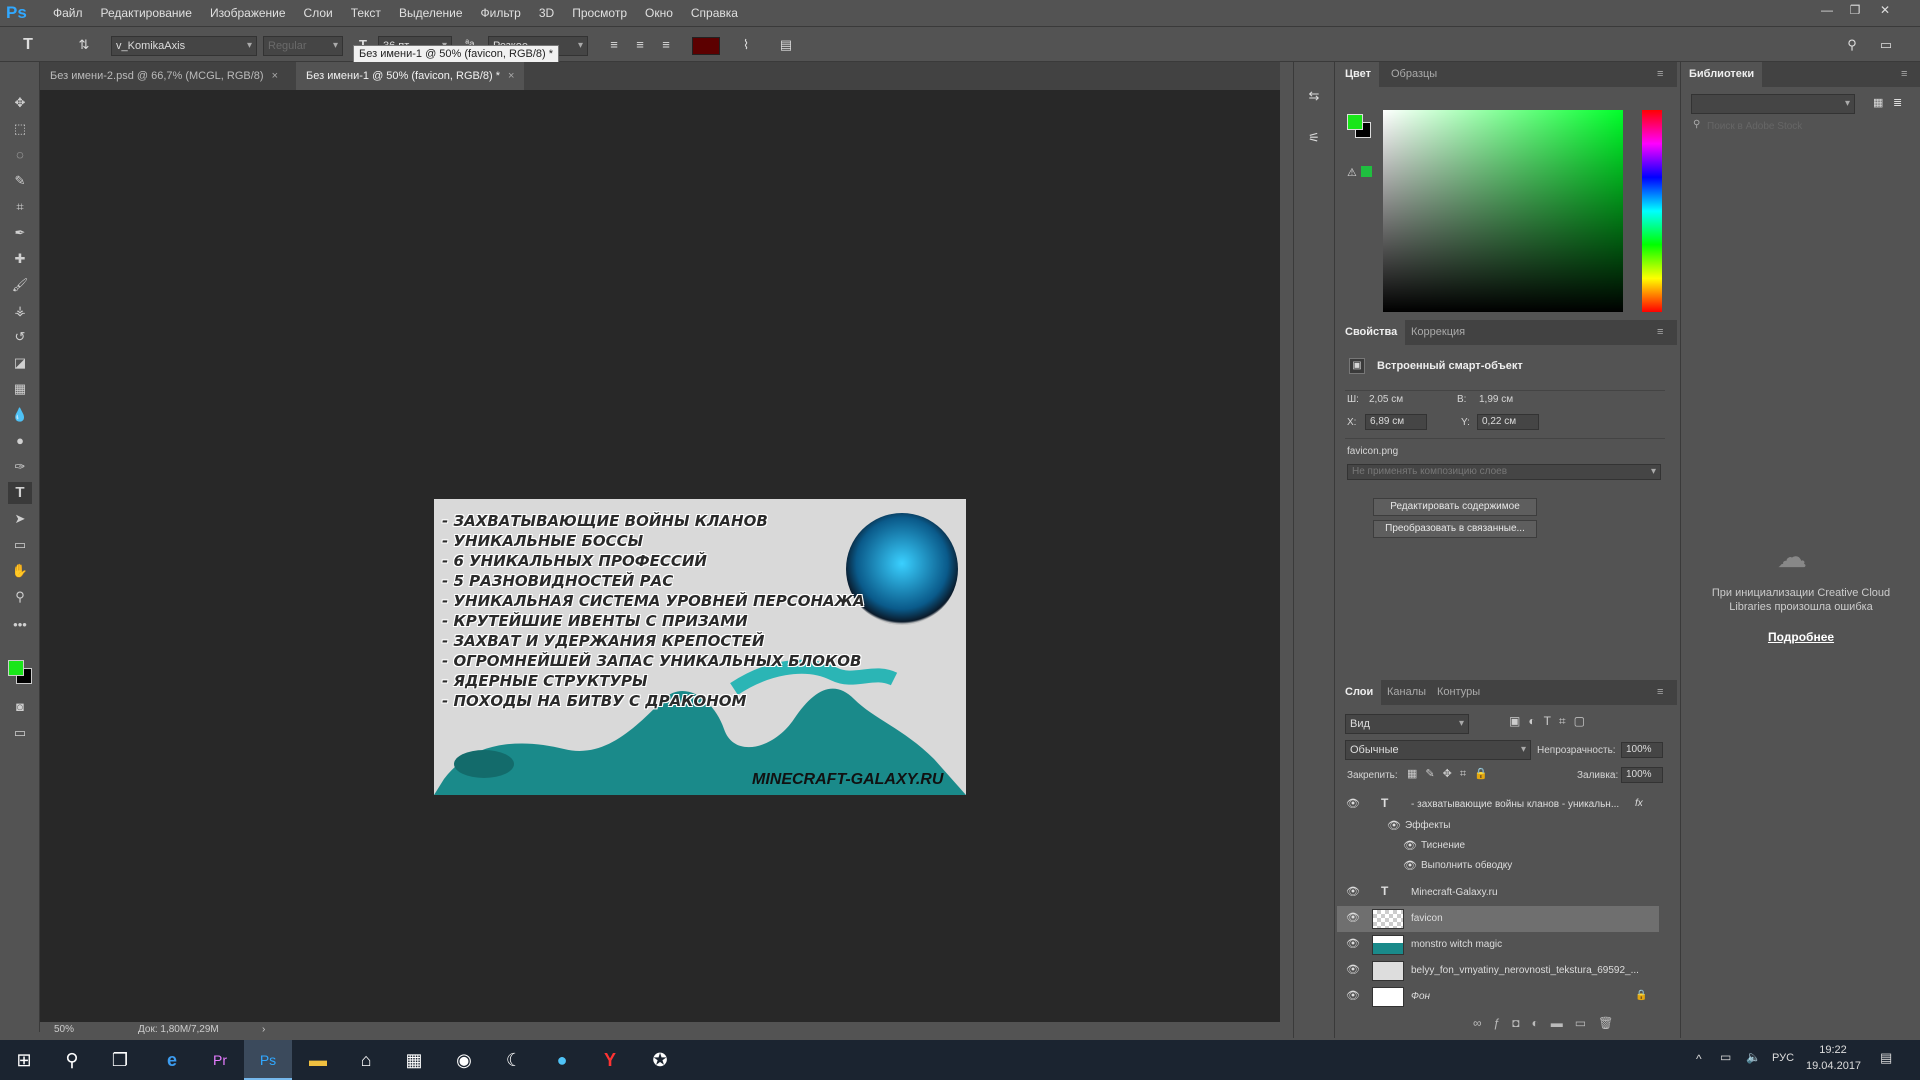 The width and height of the screenshot is (1920, 1080). What do you see at coordinates (20, 625) in the screenshot?
I see `more-tools-icon: •••` at bounding box center [20, 625].